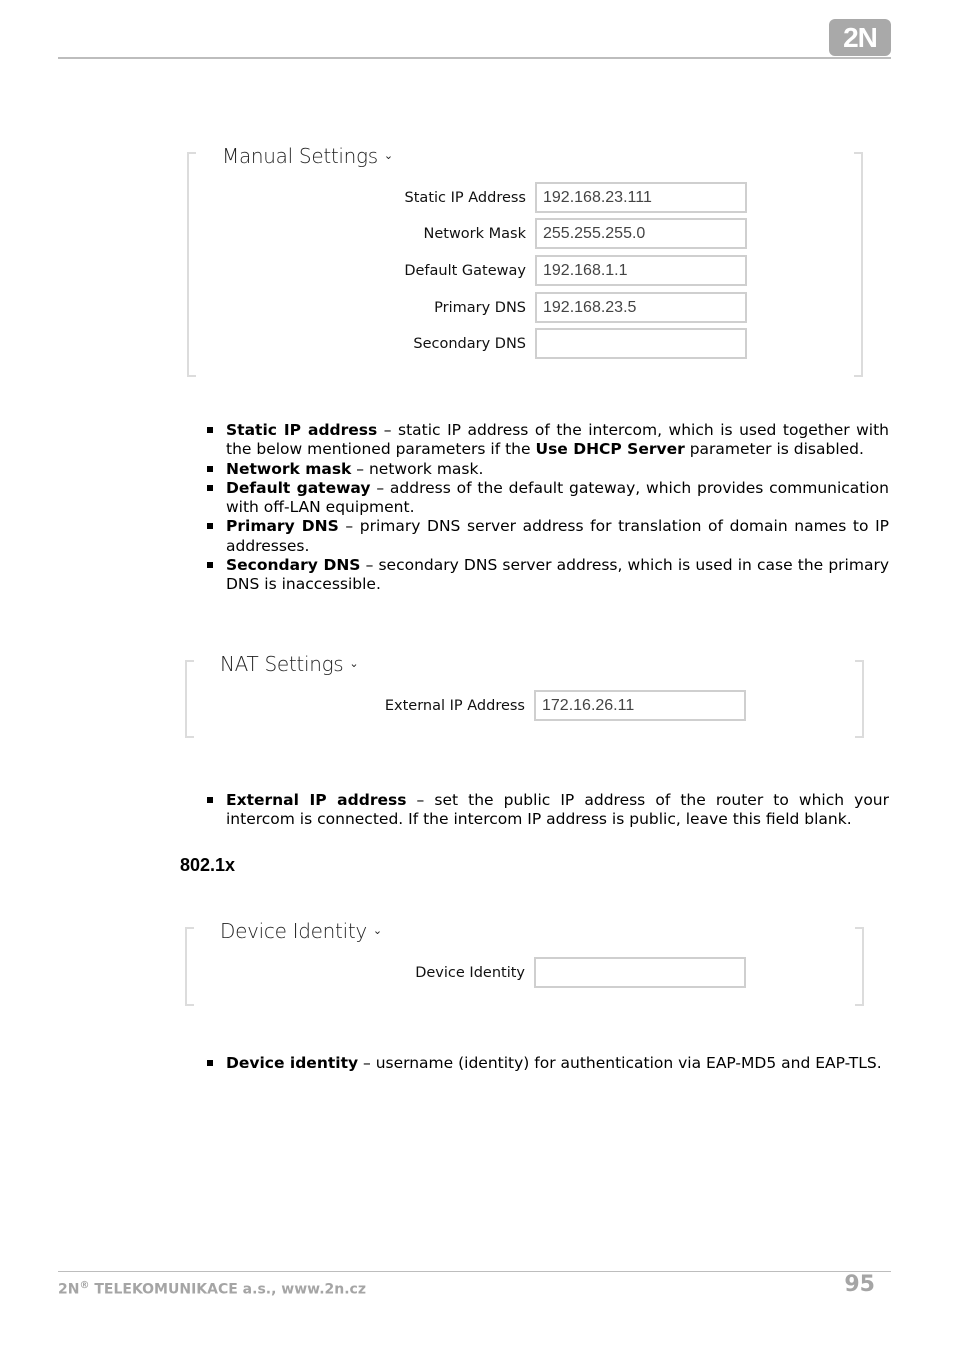  Describe the element at coordinates (208, 865) in the screenshot. I see `section-heading-8021x: 802.1x` at that location.